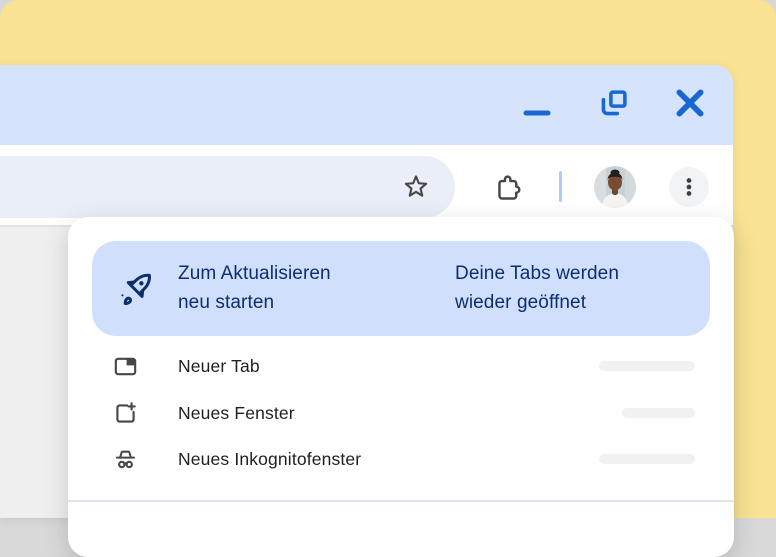 The width and height of the screenshot is (776, 557). I want to click on menu-item-label: Neues Inkognitofenster, so click(270, 458).